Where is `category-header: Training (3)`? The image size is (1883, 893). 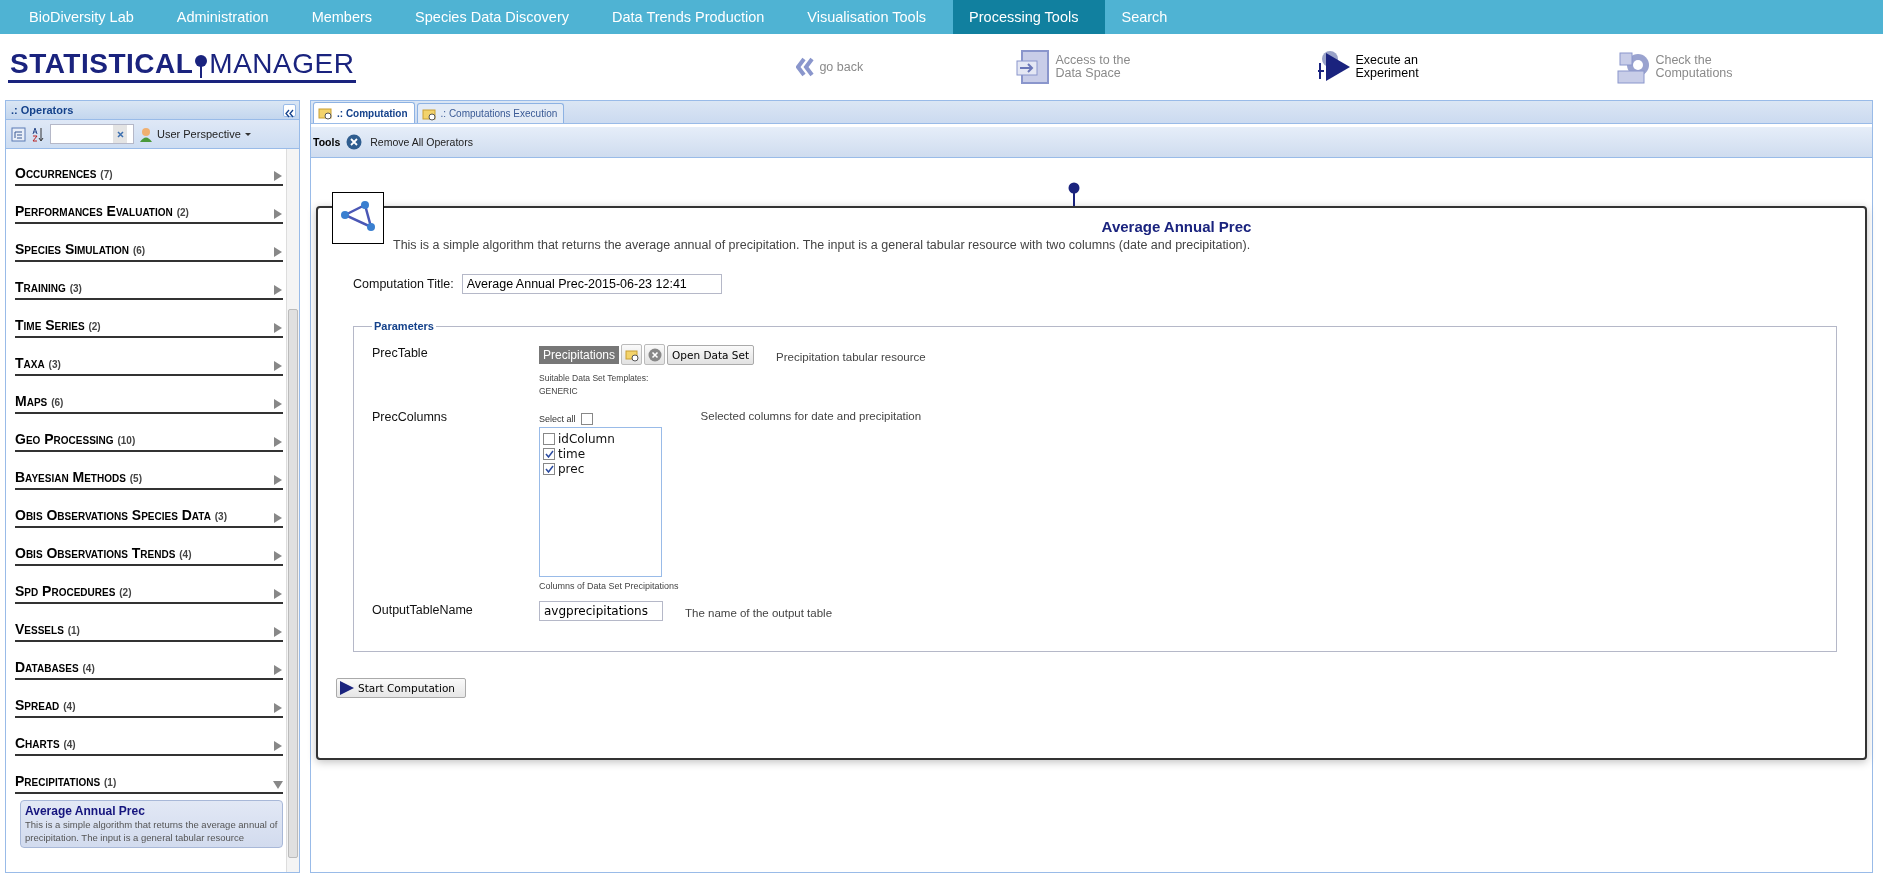
category-header: Training (3) is located at coordinates (149, 282).